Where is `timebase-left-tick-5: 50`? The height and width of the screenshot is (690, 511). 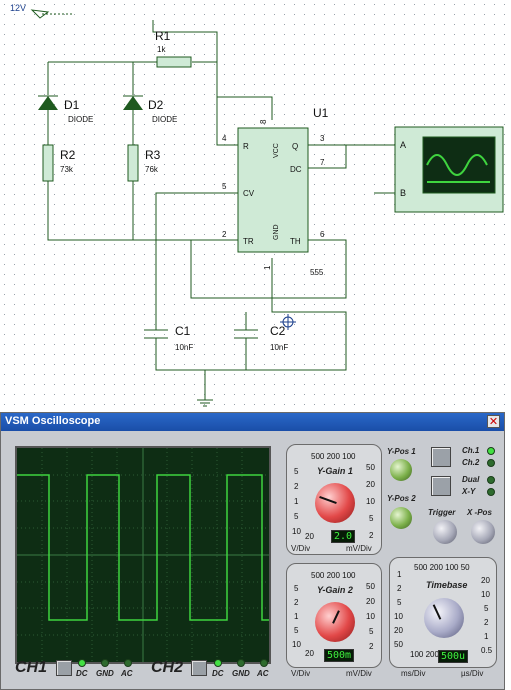
timebase-left-tick-5: 50 is located at coordinates (398, 644).